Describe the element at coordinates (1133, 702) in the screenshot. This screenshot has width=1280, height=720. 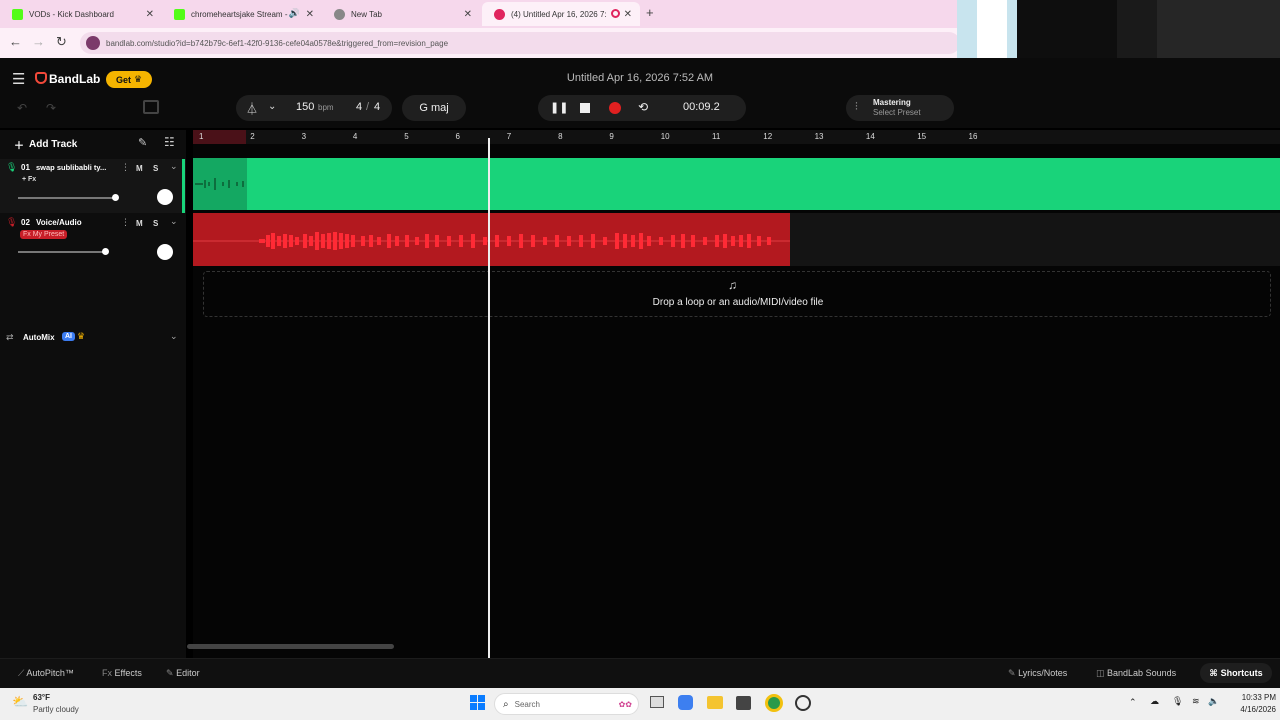
I see `chevron-up-icon: ⌃` at that location.